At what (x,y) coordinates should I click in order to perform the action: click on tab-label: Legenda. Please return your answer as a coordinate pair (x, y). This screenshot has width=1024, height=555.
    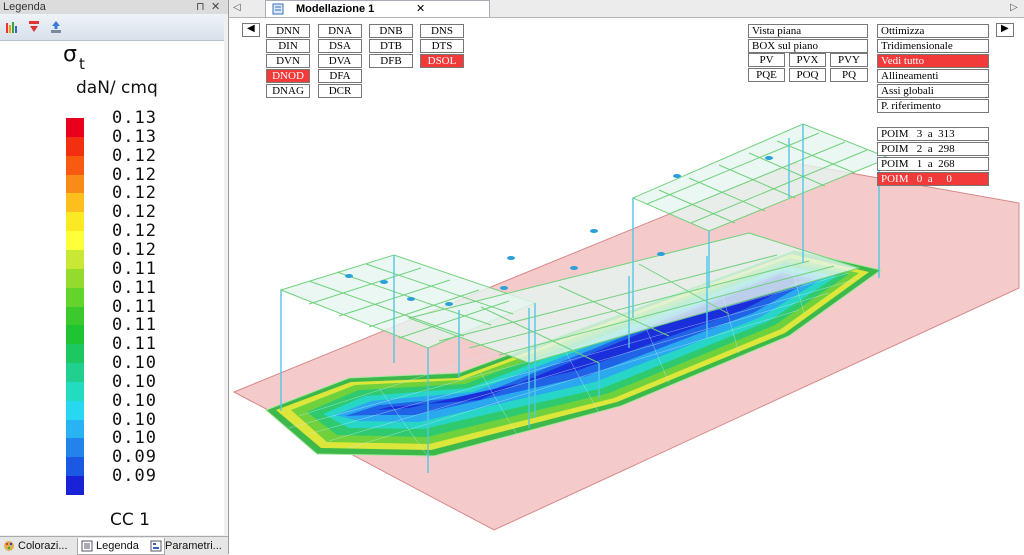
    Looking at the image, I should click on (117, 546).